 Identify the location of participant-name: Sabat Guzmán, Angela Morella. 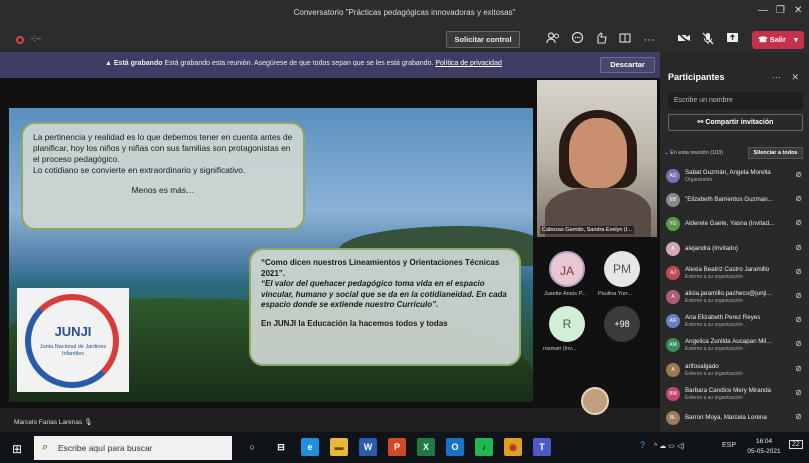
(728, 172).